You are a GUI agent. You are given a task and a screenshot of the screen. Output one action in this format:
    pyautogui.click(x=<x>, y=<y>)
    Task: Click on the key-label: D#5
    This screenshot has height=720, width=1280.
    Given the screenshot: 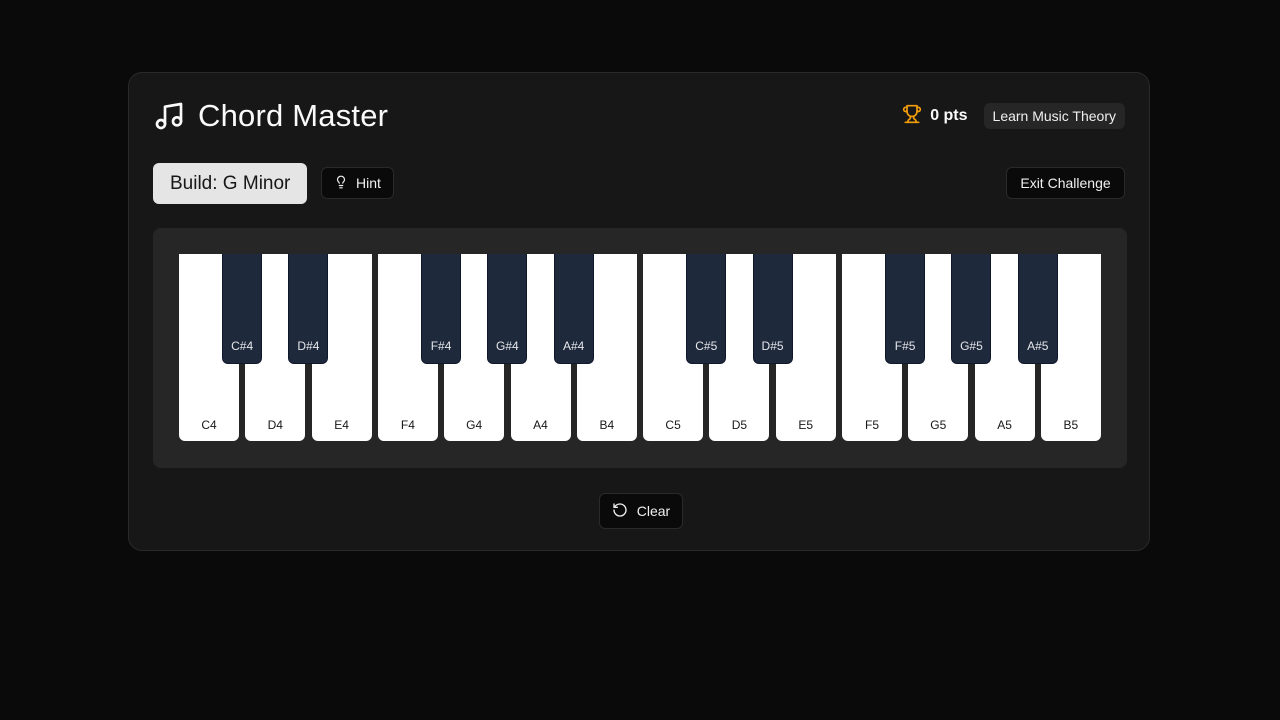 What is the action you would take?
    pyautogui.click(x=772, y=346)
    